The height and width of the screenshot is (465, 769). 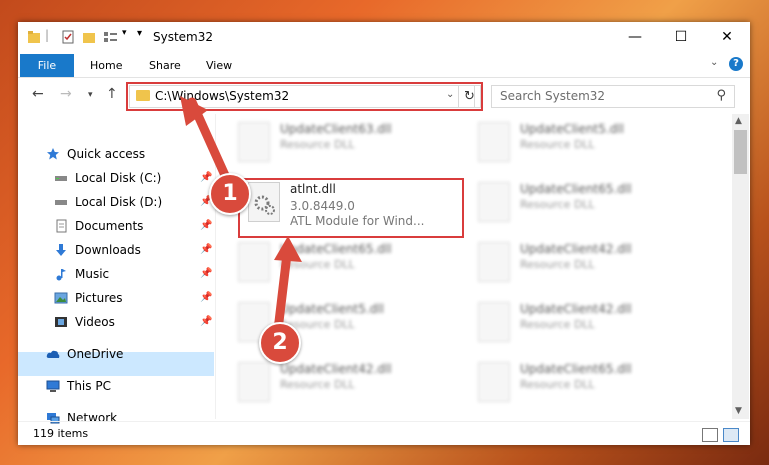 I want to click on scroll-up-icon: ▲, so click(x=738, y=121).